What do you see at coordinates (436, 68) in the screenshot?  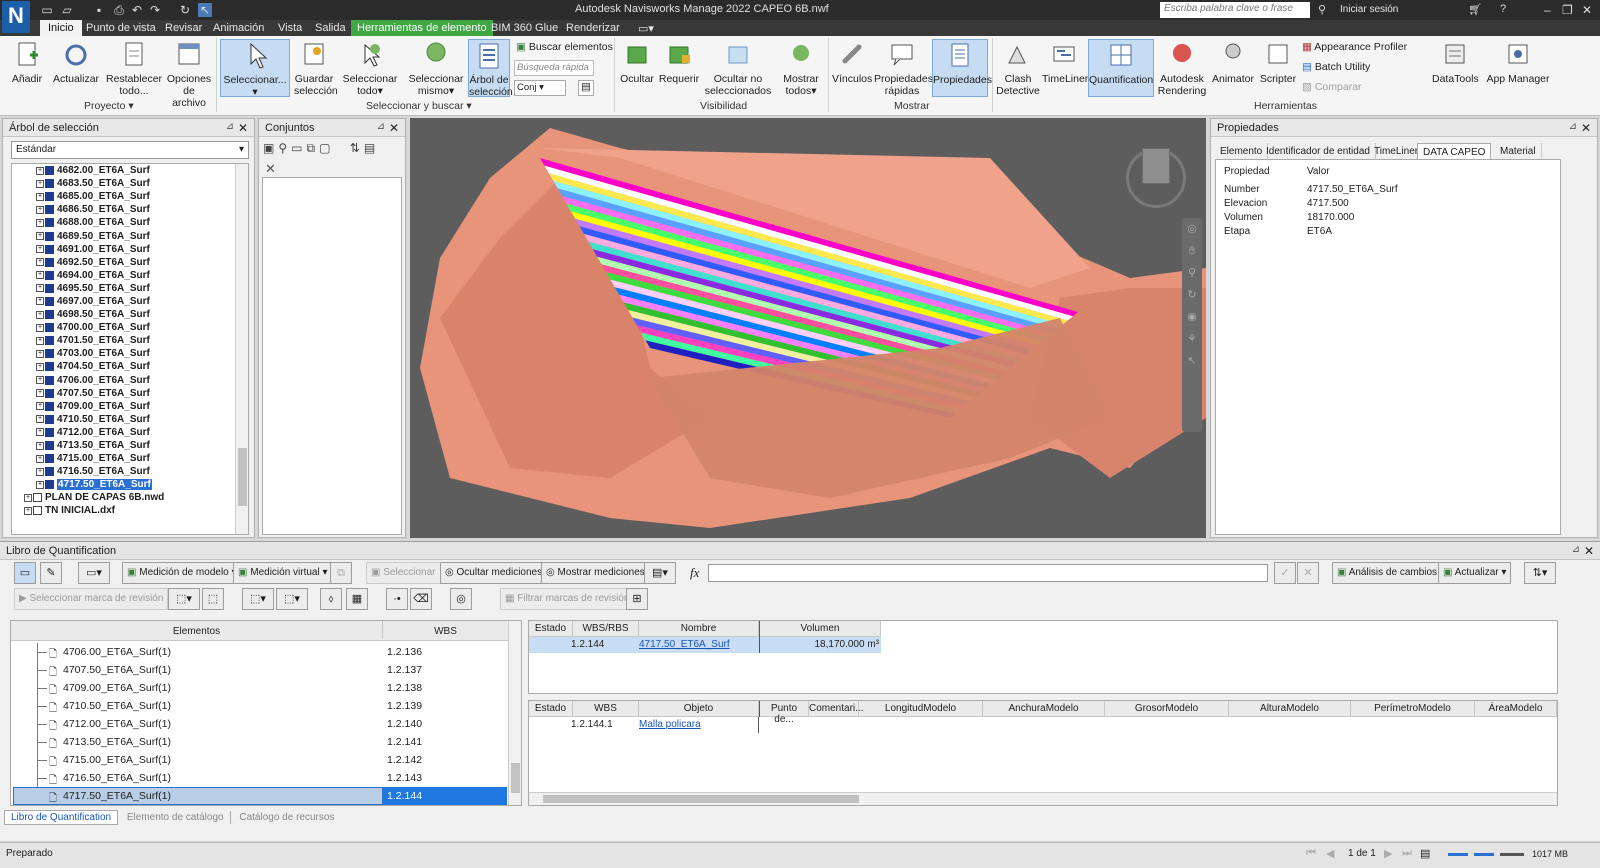 I see `select-same-button: Seleccionar mismo▾` at bounding box center [436, 68].